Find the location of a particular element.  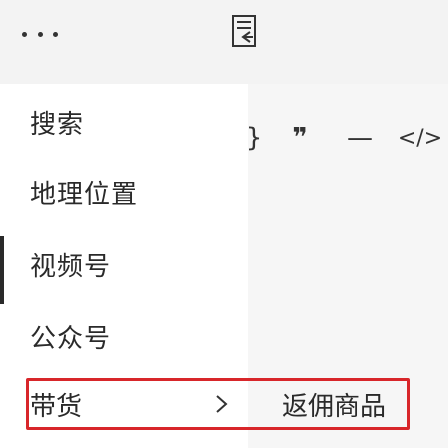

more-icon is located at coordinates (40, 34).